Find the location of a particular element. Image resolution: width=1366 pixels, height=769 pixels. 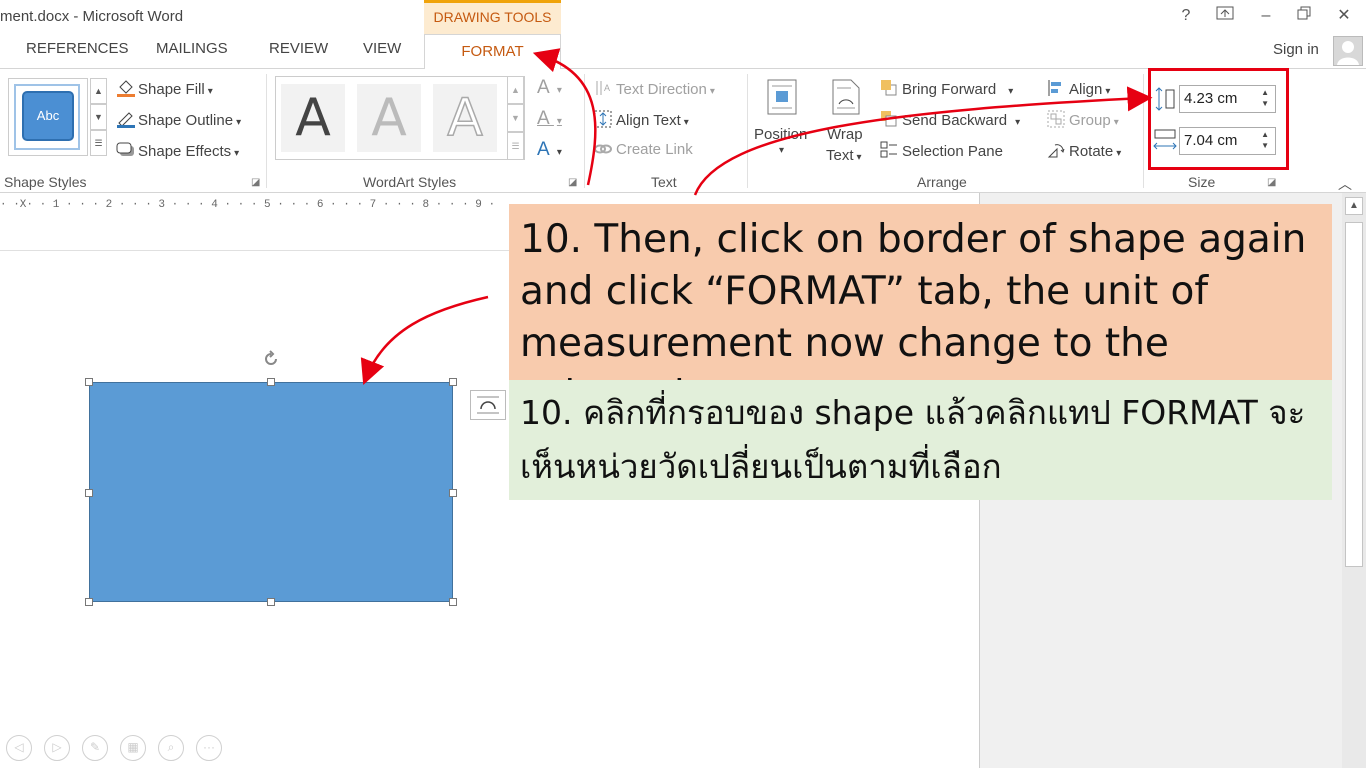

scrollbar-thumb is located at coordinates (1354, 394).